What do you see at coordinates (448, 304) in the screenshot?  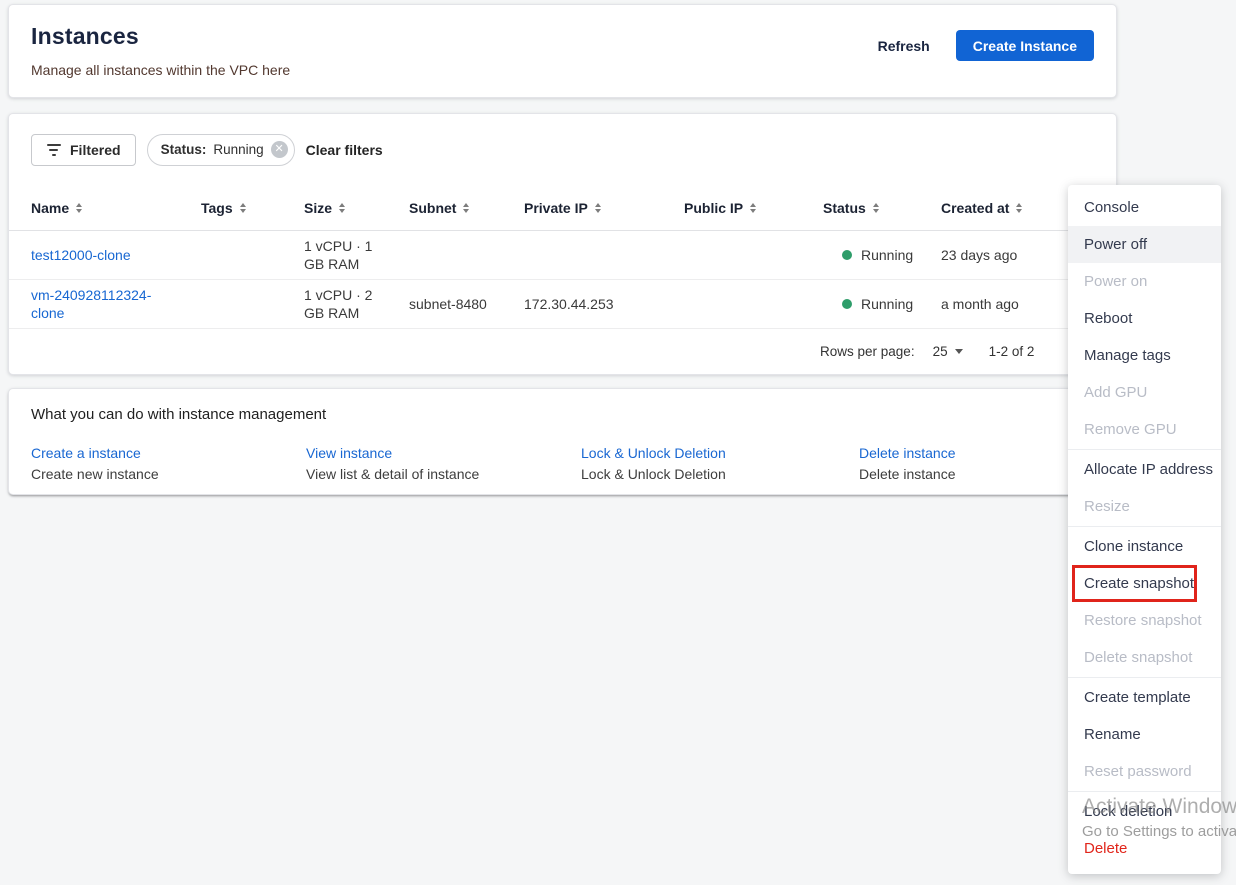 I see `cell-subnet: subnet-8480` at bounding box center [448, 304].